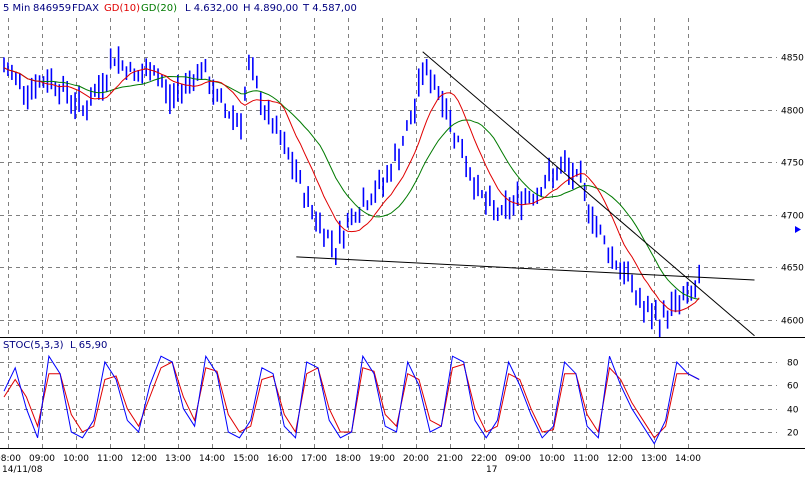 This screenshot has height=479, width=805. What do you see at coordinates (314, 459) in the screenshot?
I see `x-tick-label: 17:00` at bounding box center [314, 459].